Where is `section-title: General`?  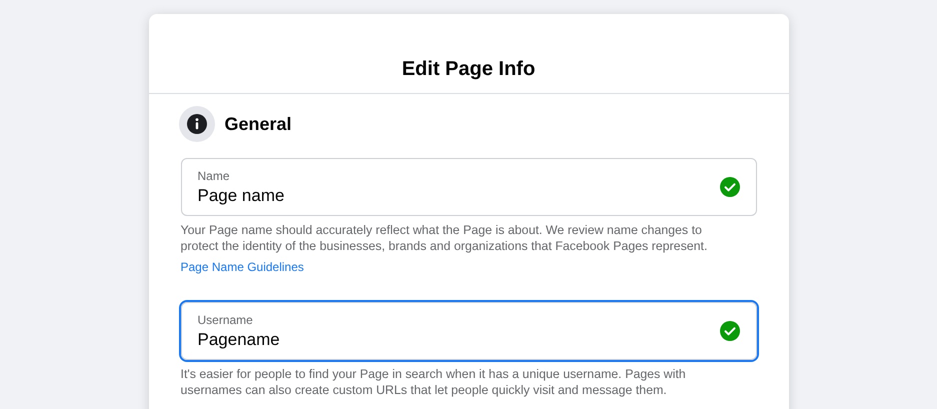
section-title: General is located at coordinates (258, 124).